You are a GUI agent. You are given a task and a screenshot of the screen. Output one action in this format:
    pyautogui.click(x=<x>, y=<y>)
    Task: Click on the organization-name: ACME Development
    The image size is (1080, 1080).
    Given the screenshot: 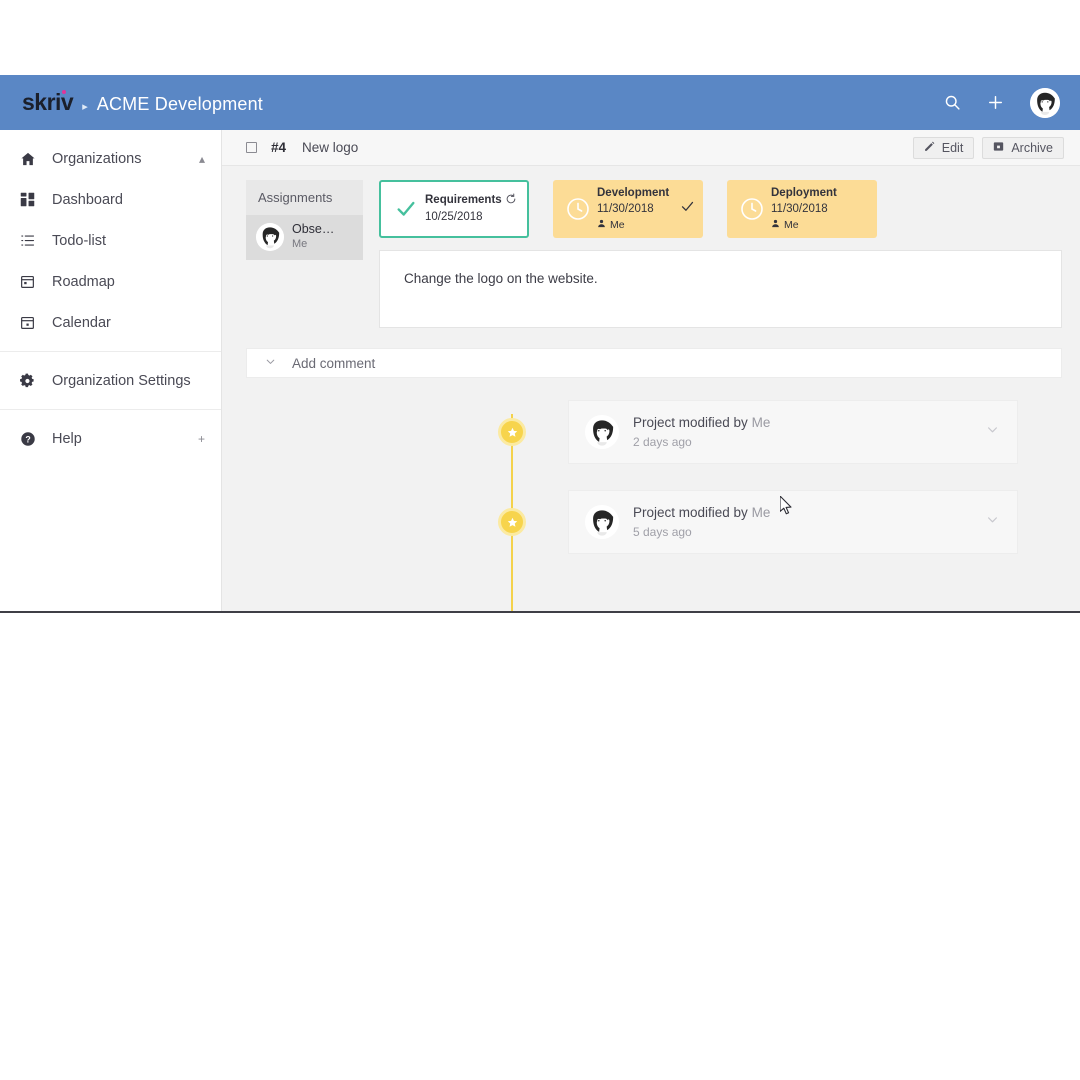 What is the action you would take?
    pyautogui.click(x=180, y=104)
    